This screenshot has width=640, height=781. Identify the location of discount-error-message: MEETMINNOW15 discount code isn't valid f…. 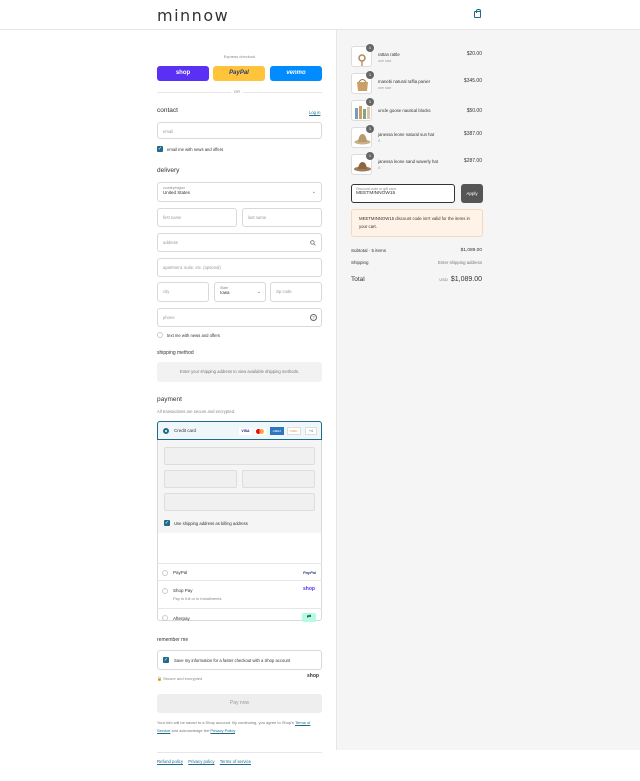
(417, 223).